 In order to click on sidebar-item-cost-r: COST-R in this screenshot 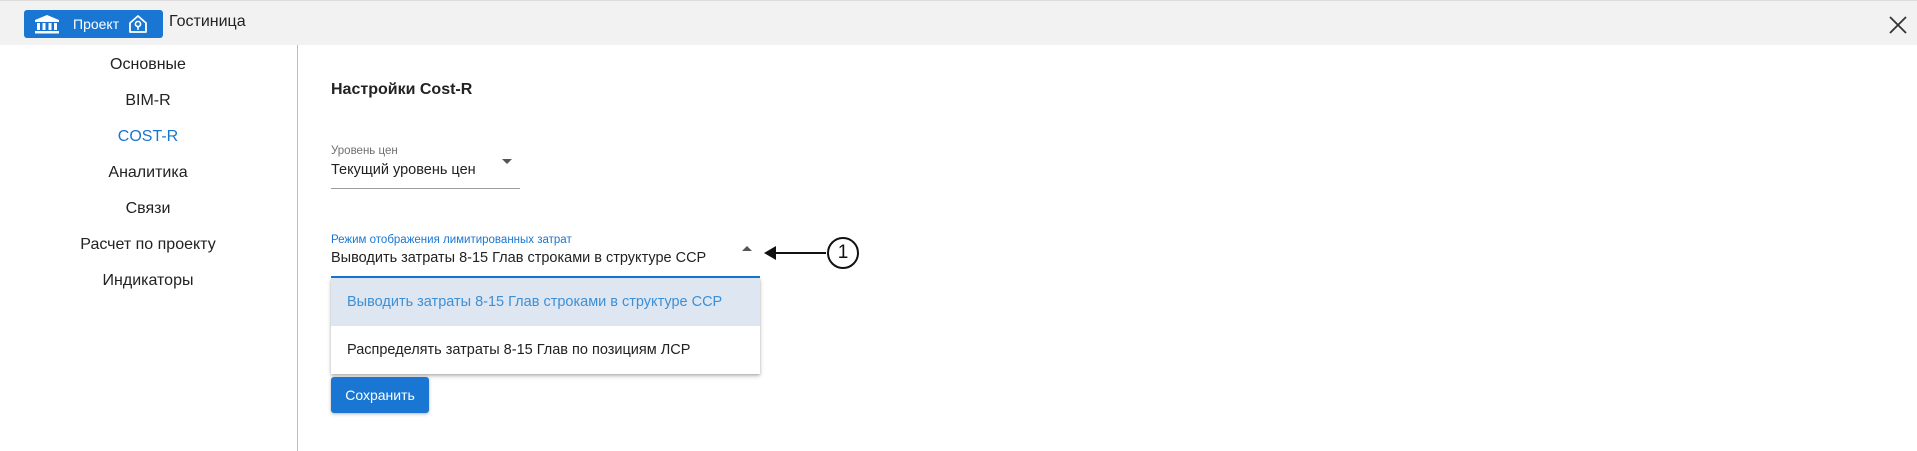, I will do `click(148, 137)`.